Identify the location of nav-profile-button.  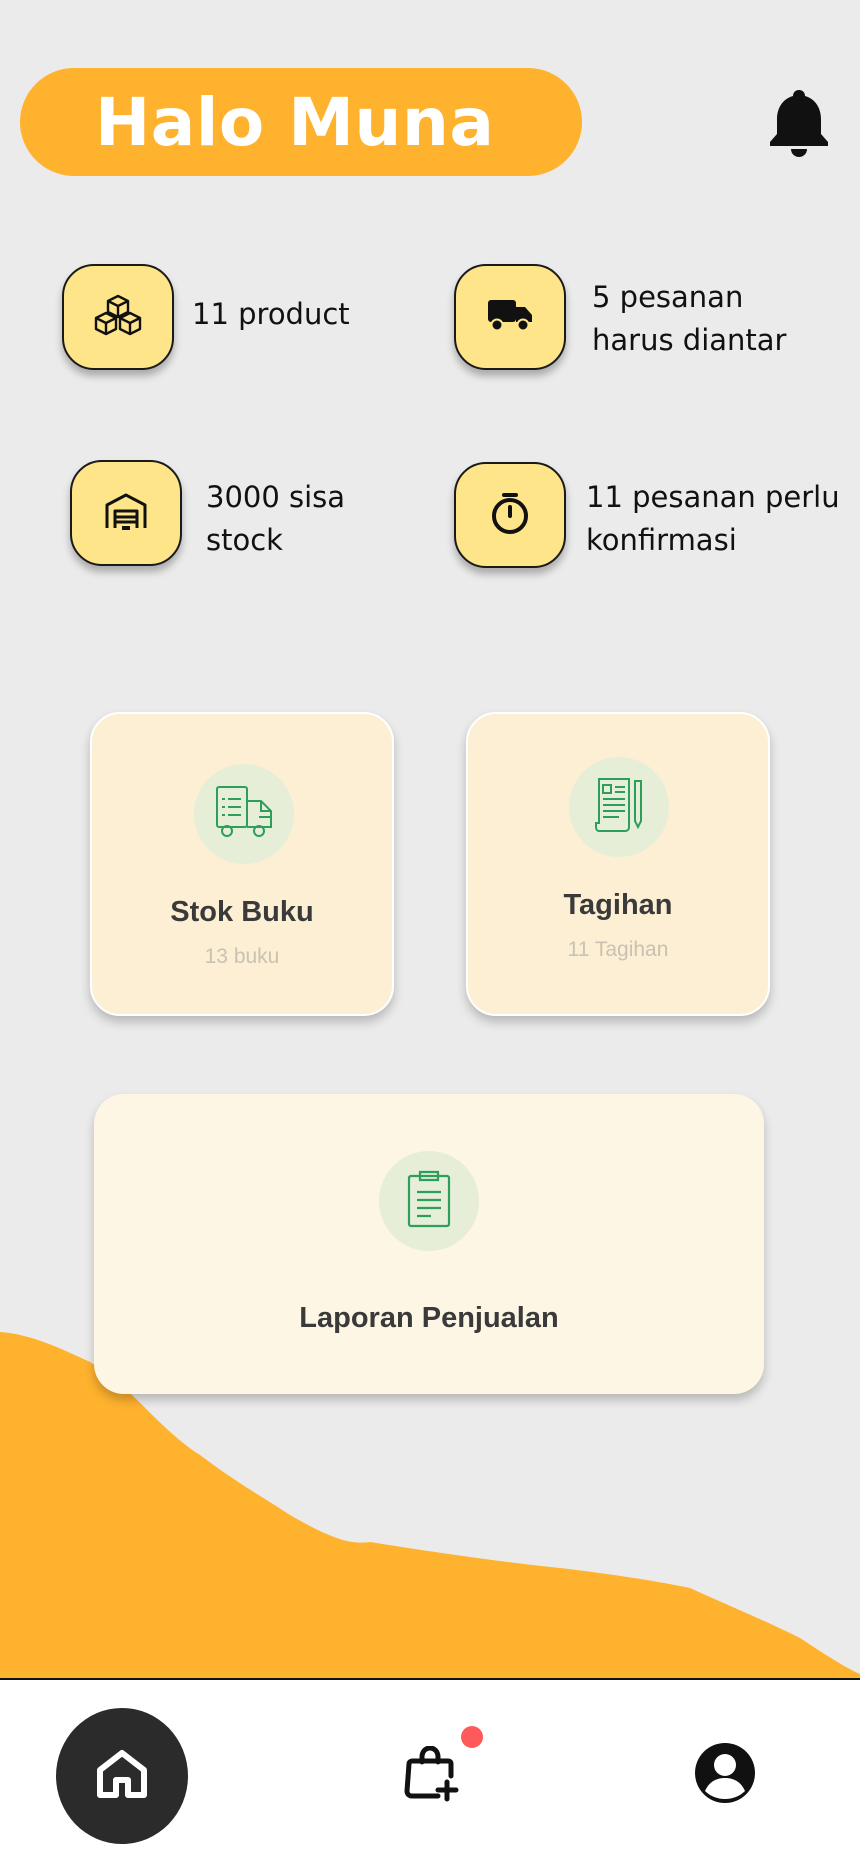
(725, 1775).